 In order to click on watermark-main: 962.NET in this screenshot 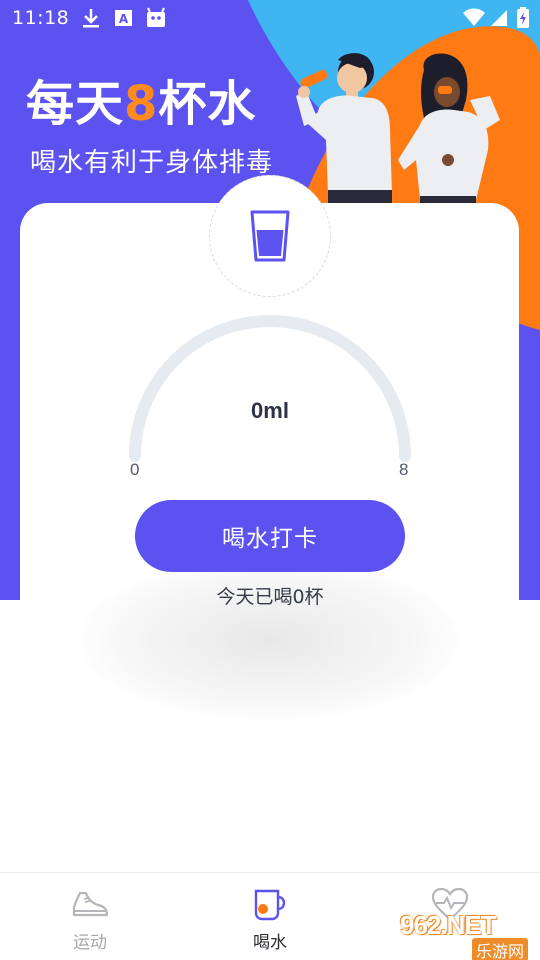, I will do `click(448, 925)`.